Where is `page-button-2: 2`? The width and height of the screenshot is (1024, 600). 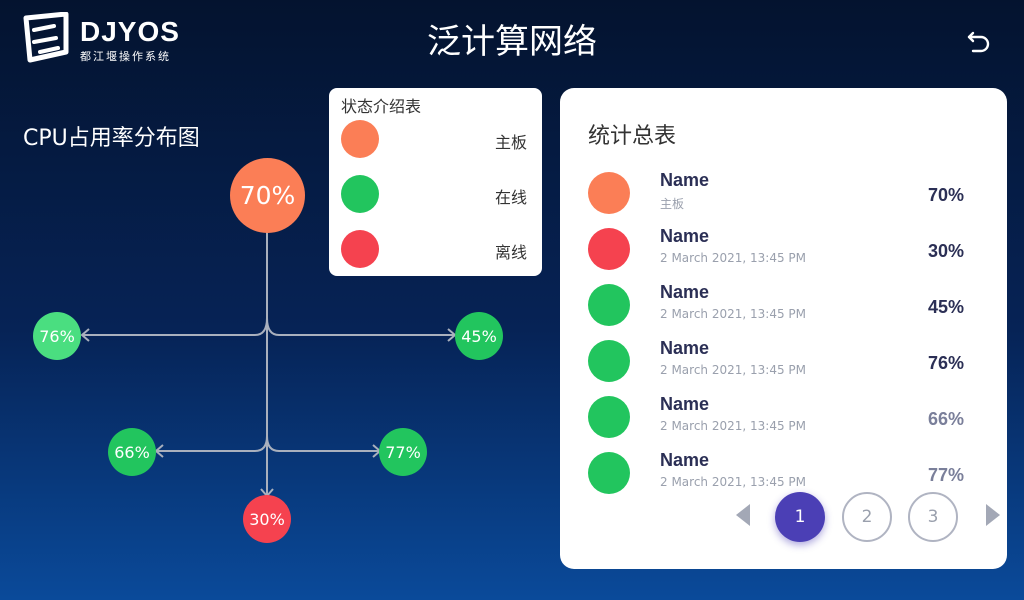
page-button-2: 2 is located at coordinates (867, 517).